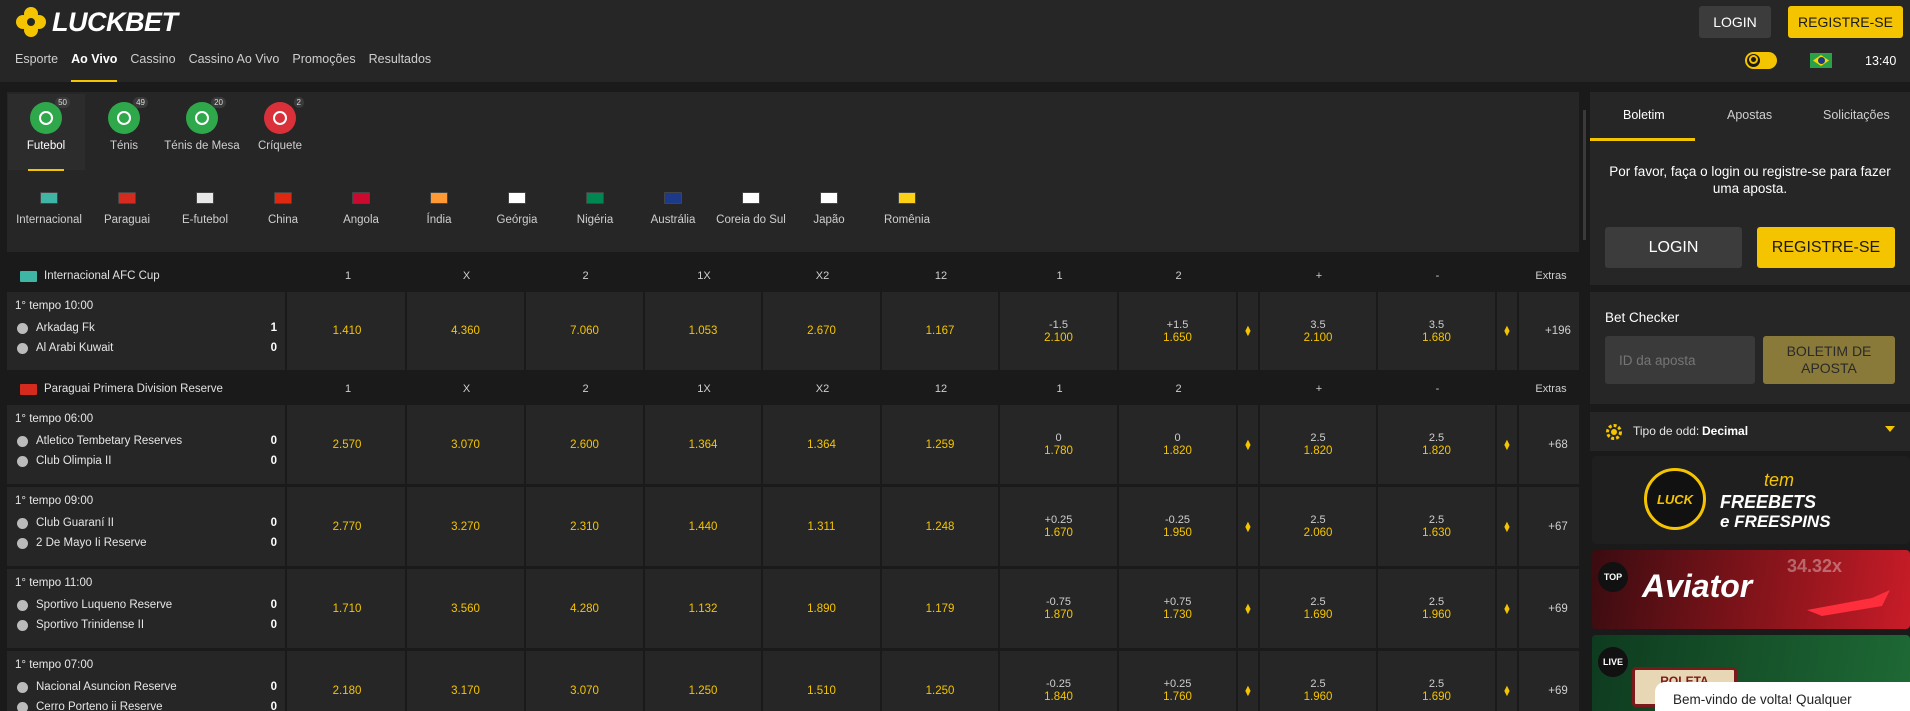 This screenshot has height=711, width=1910. I want to click on handicap-cell: +1.5 1.650, so click(1178, 331).